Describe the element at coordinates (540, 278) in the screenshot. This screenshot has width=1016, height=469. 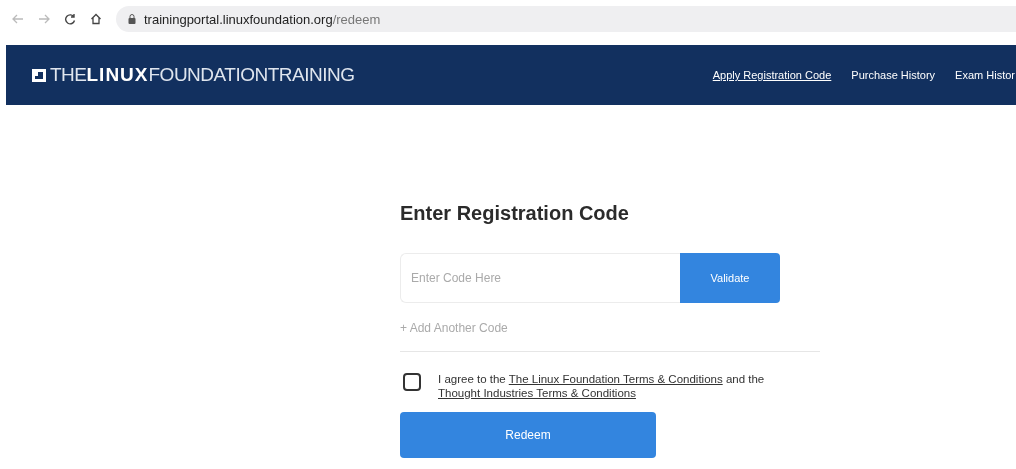
I see `code-field: Enter Code Here` at that location.